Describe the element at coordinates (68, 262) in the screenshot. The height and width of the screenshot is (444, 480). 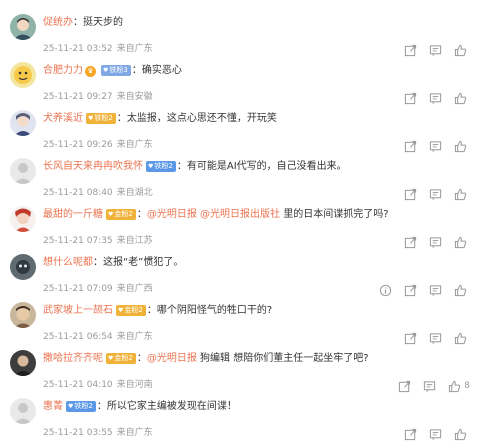
I see `username: 想什么呢都` at that location.